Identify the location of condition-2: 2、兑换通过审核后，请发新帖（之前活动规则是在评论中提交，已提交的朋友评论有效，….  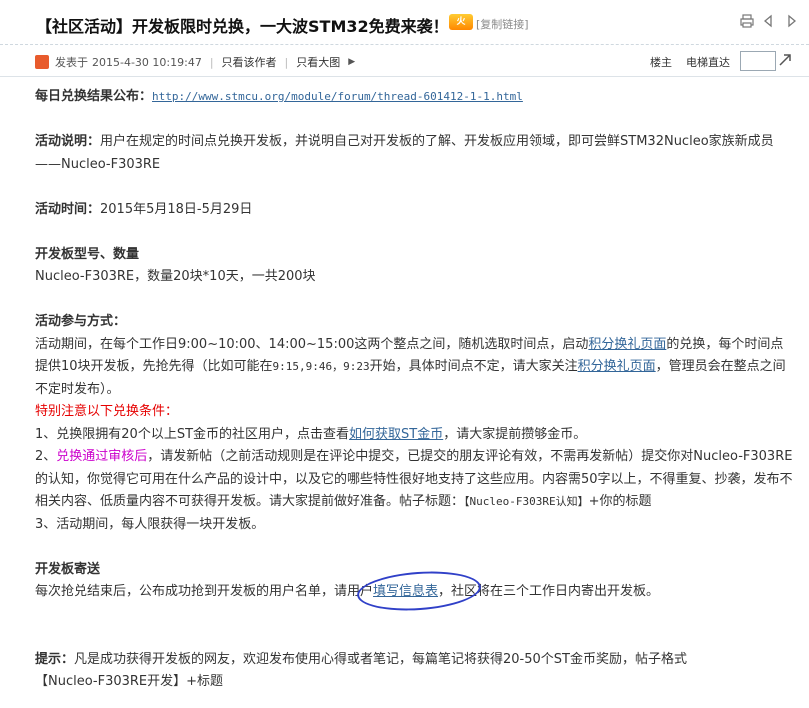
(415, 480).